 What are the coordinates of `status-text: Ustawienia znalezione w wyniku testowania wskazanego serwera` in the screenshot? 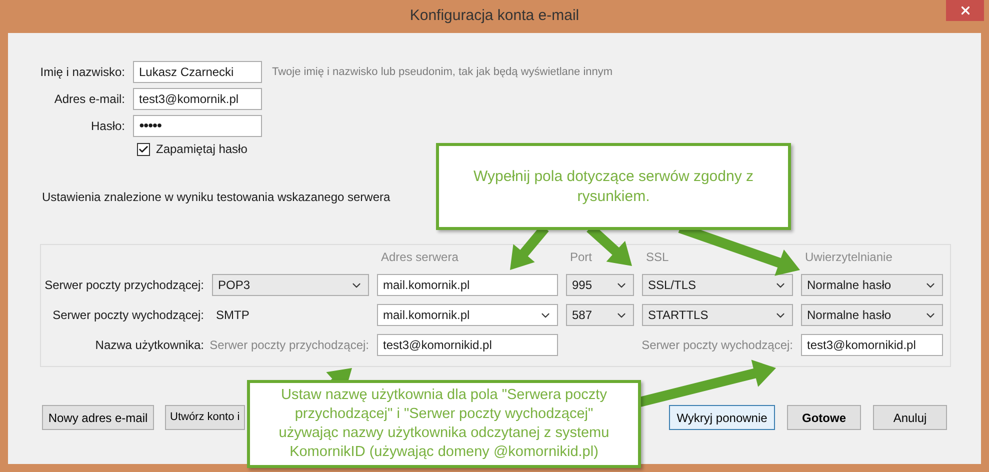 It's located at (216, 197).